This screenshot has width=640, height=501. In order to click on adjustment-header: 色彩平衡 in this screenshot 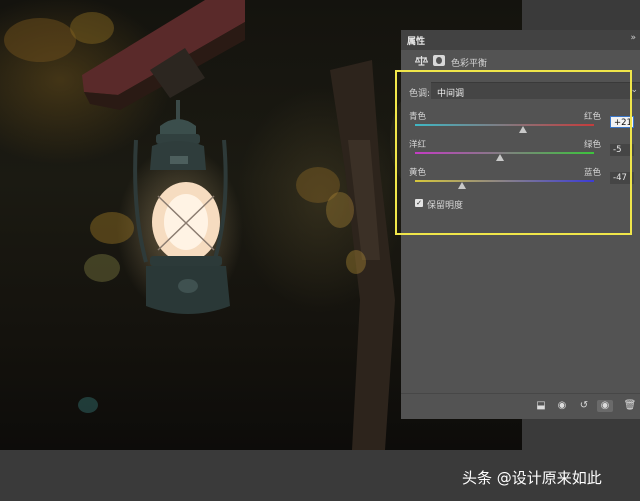, I will do `click(520, 61)`.